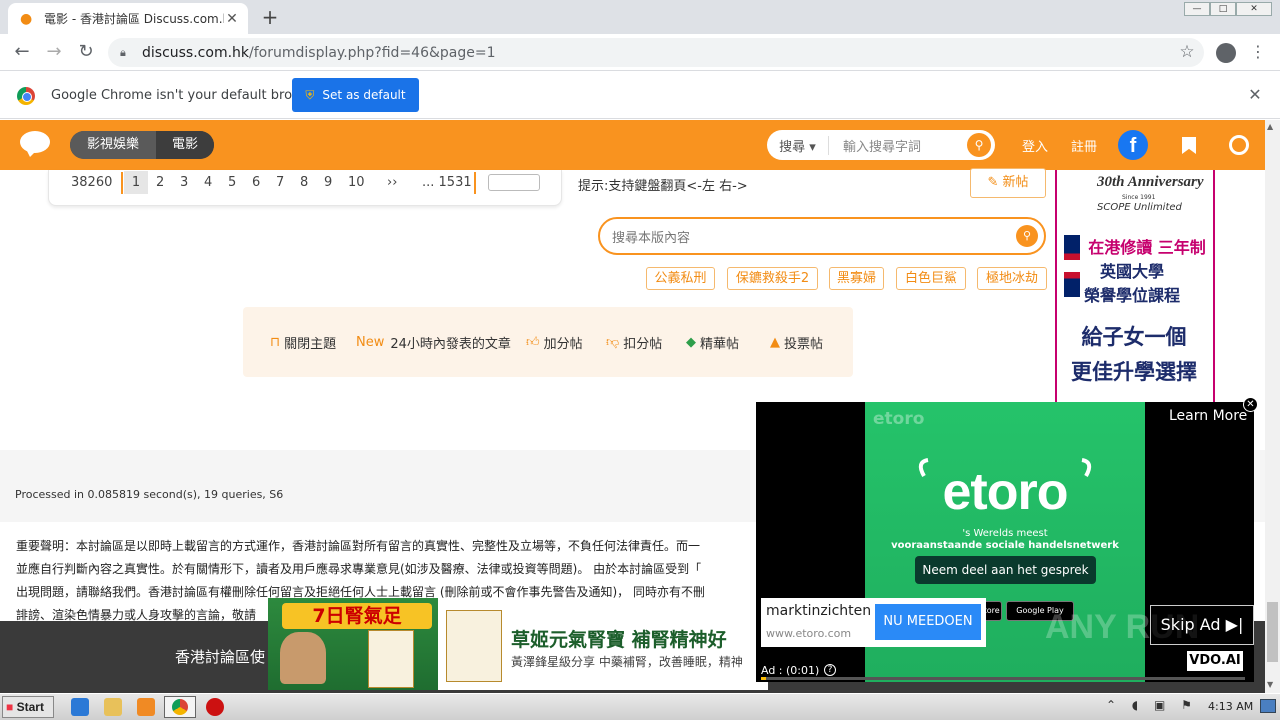  What do you see at coordinates (619, 640) in the screenshot?
I see `banner-title: 草姬元氣腎寶 補腎精神好` at bounding box center [619, 640].